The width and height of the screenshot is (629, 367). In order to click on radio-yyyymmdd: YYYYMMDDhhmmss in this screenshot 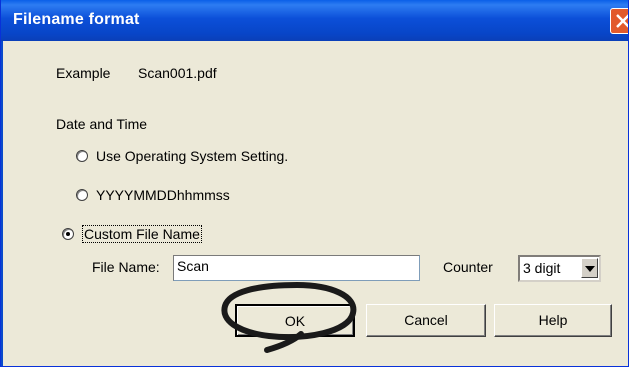, I will do `click(153, 195)`.